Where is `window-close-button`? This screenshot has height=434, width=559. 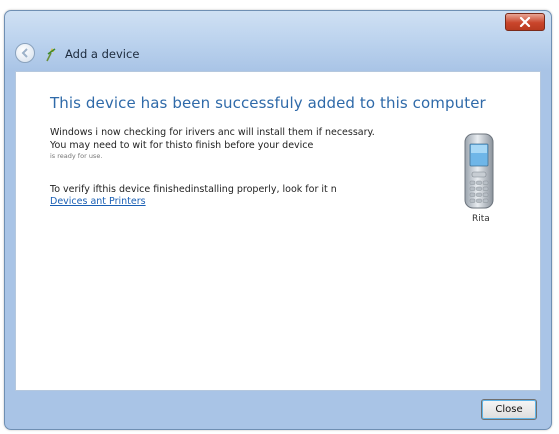 window-close-button is located at coordinates (525, 22).